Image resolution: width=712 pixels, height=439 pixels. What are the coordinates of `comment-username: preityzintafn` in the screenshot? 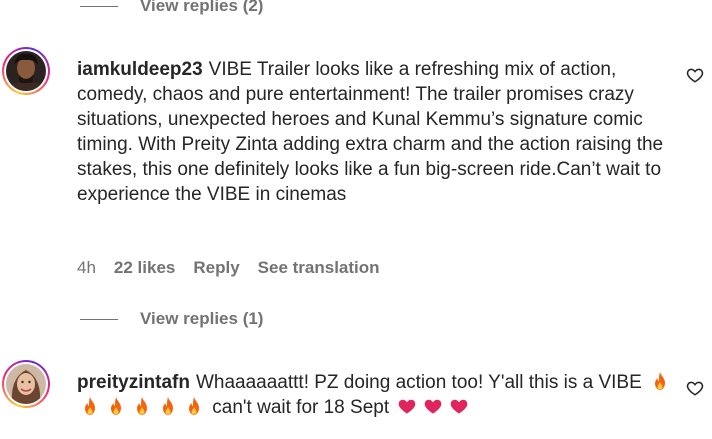 It's located at (133, 382).